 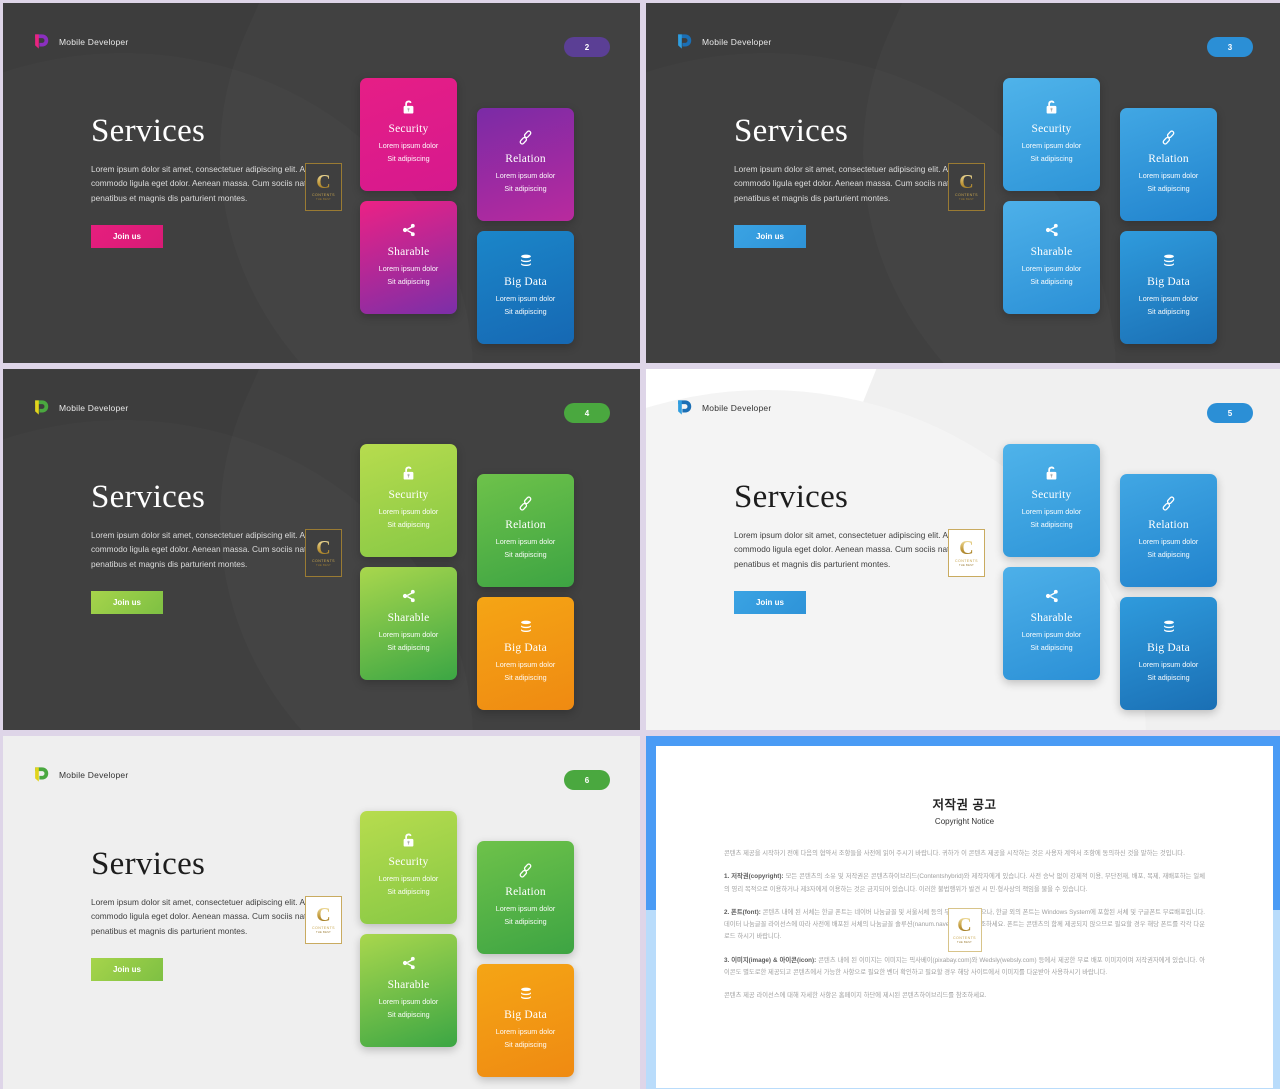 What do you see at coordinates (964, 821) in the screenshot?
I see `copyright-title-english: Copyright Notice` at bounding box center [964, 821].